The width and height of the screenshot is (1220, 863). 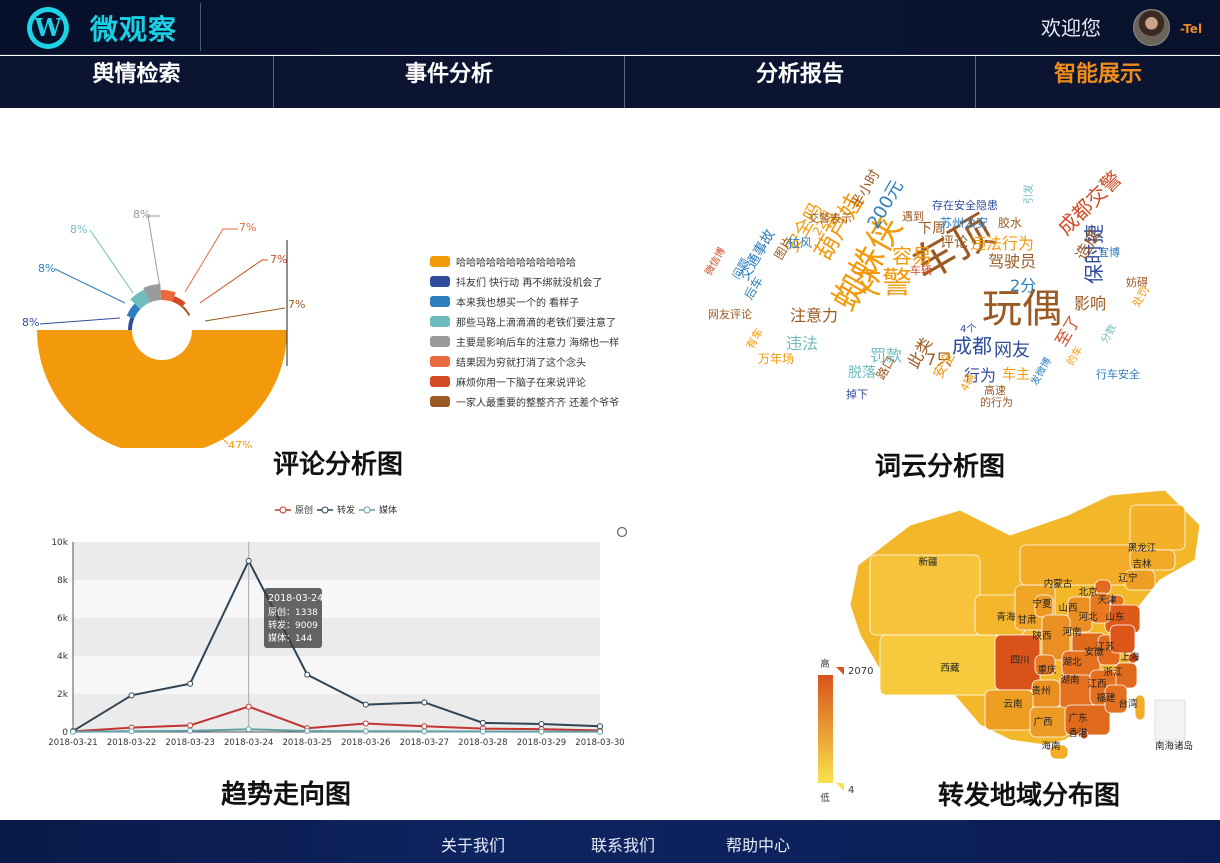 What do you see at coordinates (290, 638) in the screenshot?
I see `tooltip-line: 媒体：144` at bounding box center [290, 638].